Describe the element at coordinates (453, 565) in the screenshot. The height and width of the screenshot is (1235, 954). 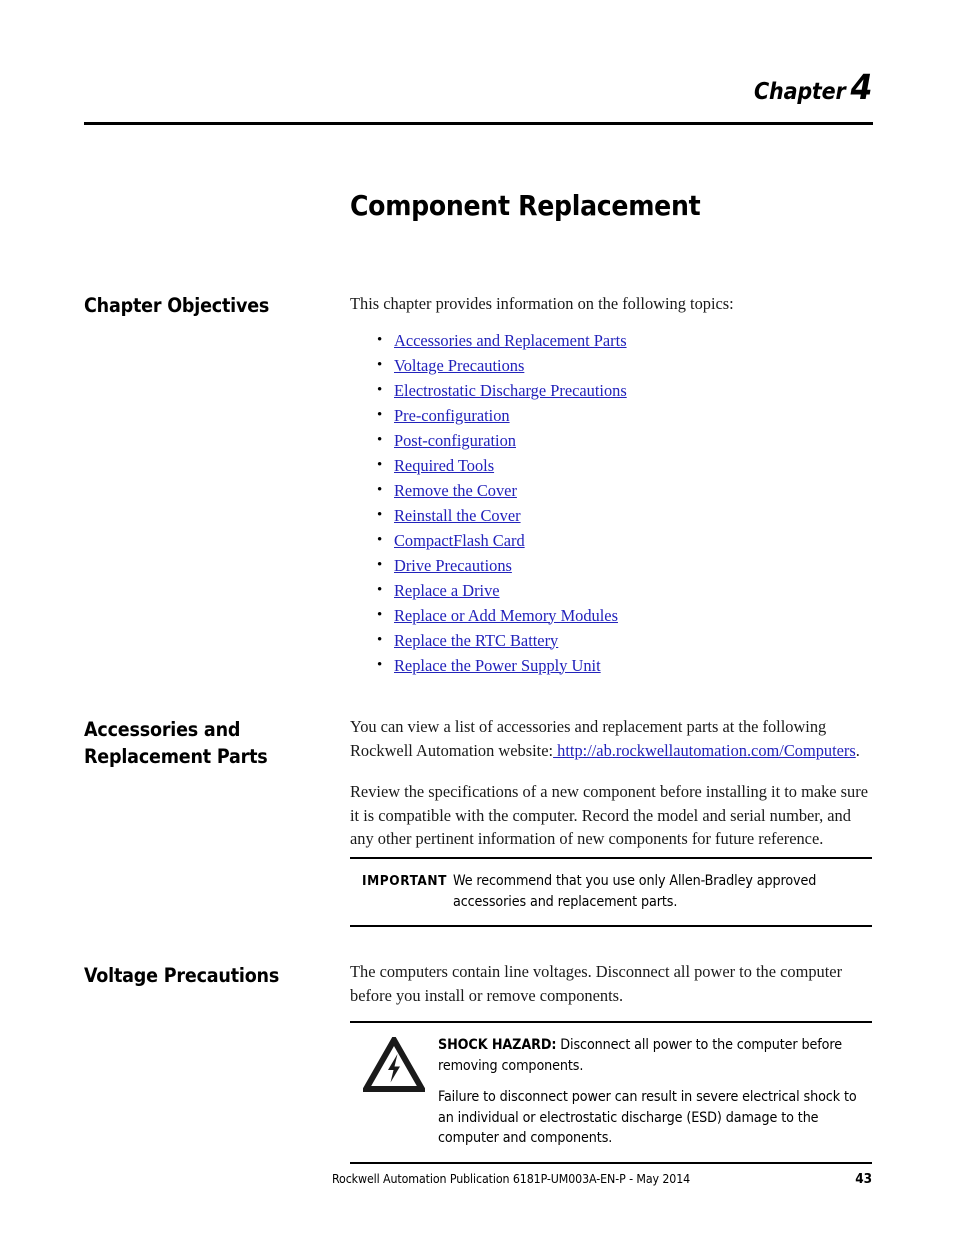
I see `topic-link: Drive Precautions` at that location.